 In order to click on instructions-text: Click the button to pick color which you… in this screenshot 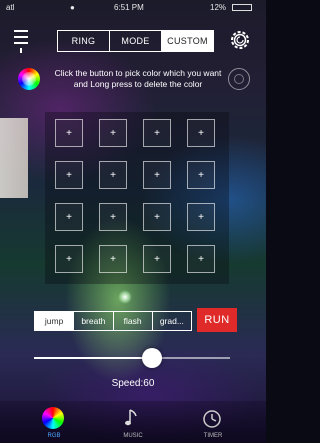, I will do `click(138, 78)`.